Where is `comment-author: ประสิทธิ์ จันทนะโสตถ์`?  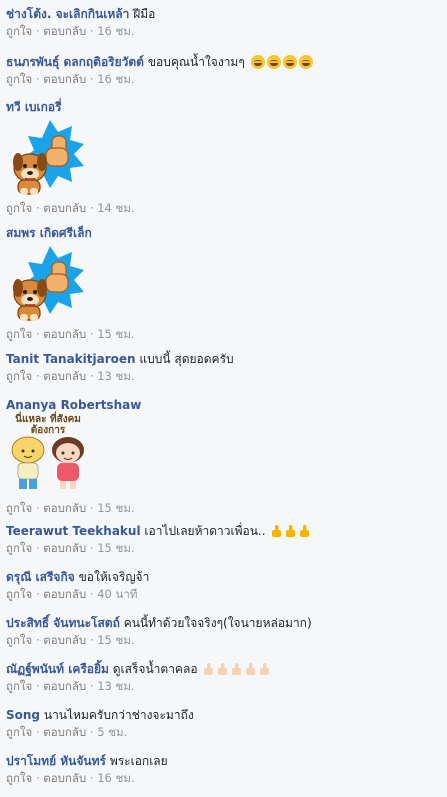 comment-author: ประสิทธิ์ จันทนะโสตถ์ is located at coordinates (63, 623).